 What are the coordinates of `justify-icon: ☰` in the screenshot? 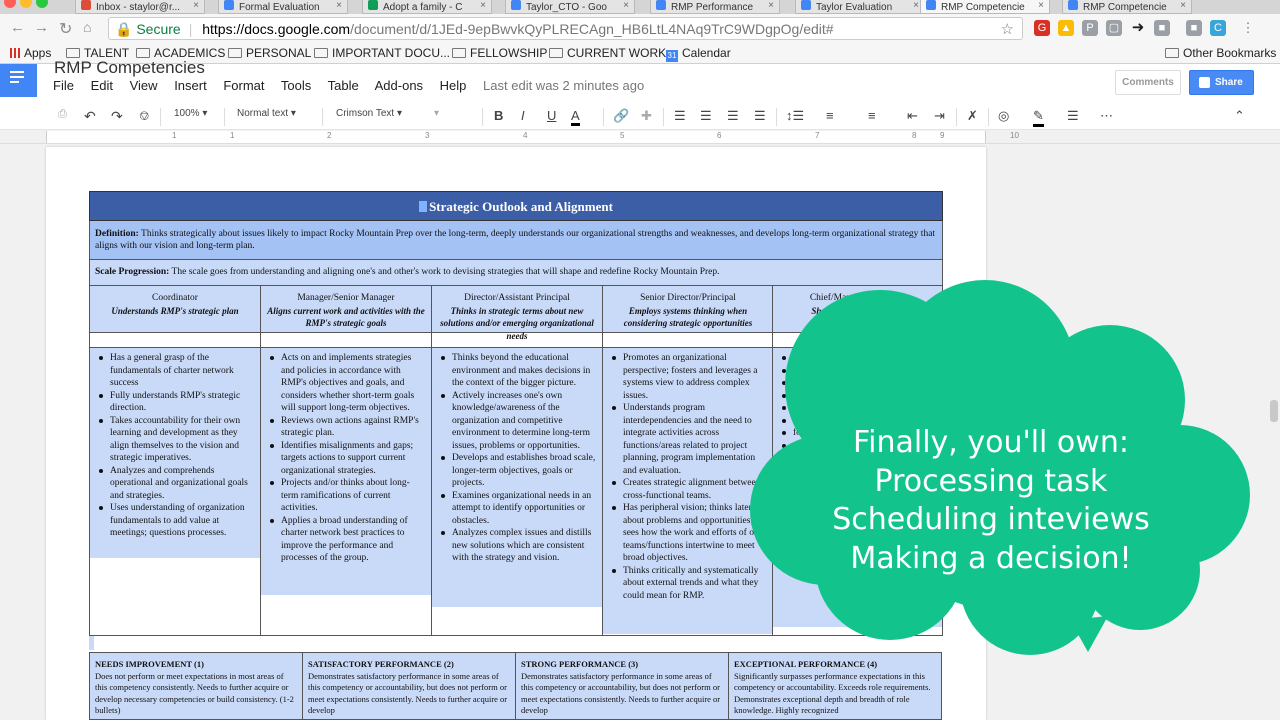 It's located at (760, 116).